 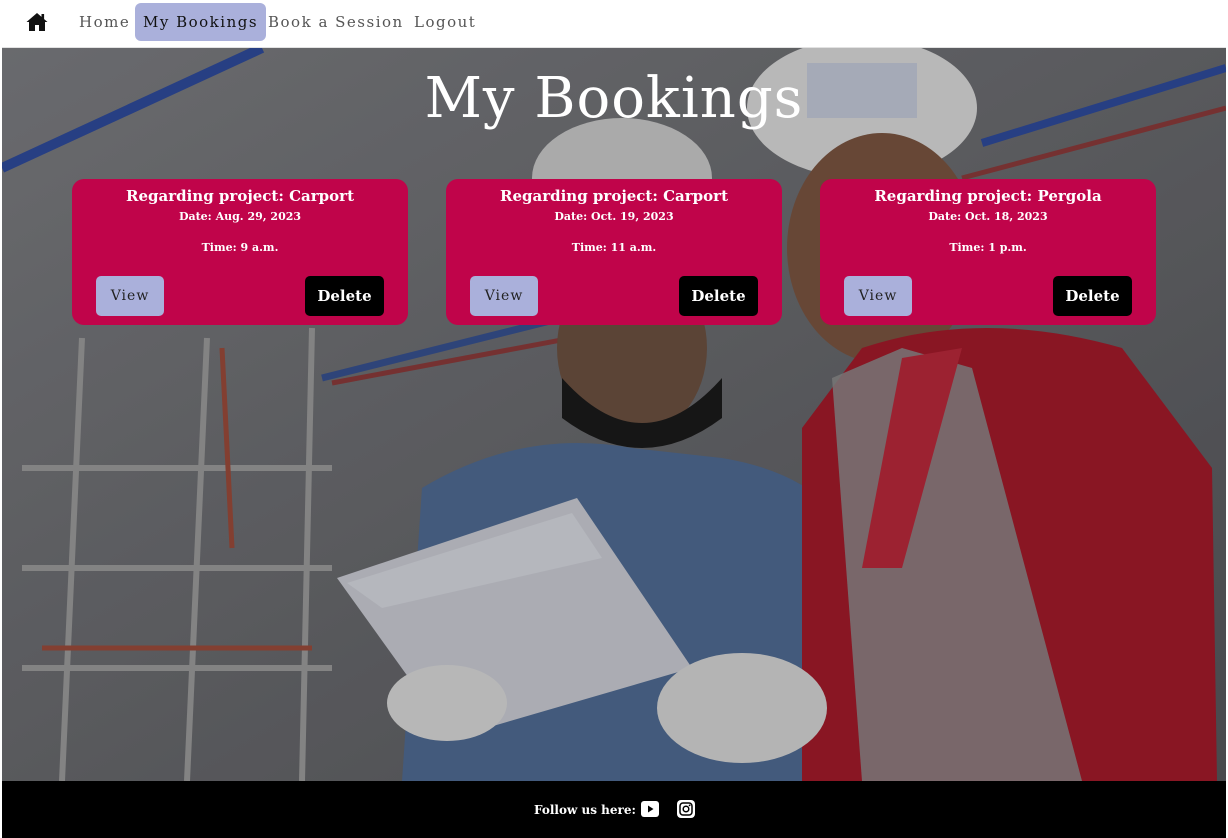 What do you see at coordinates (686, 809) in the screenshot?
I see `instagram-icon` at bounding box center [686, 809].